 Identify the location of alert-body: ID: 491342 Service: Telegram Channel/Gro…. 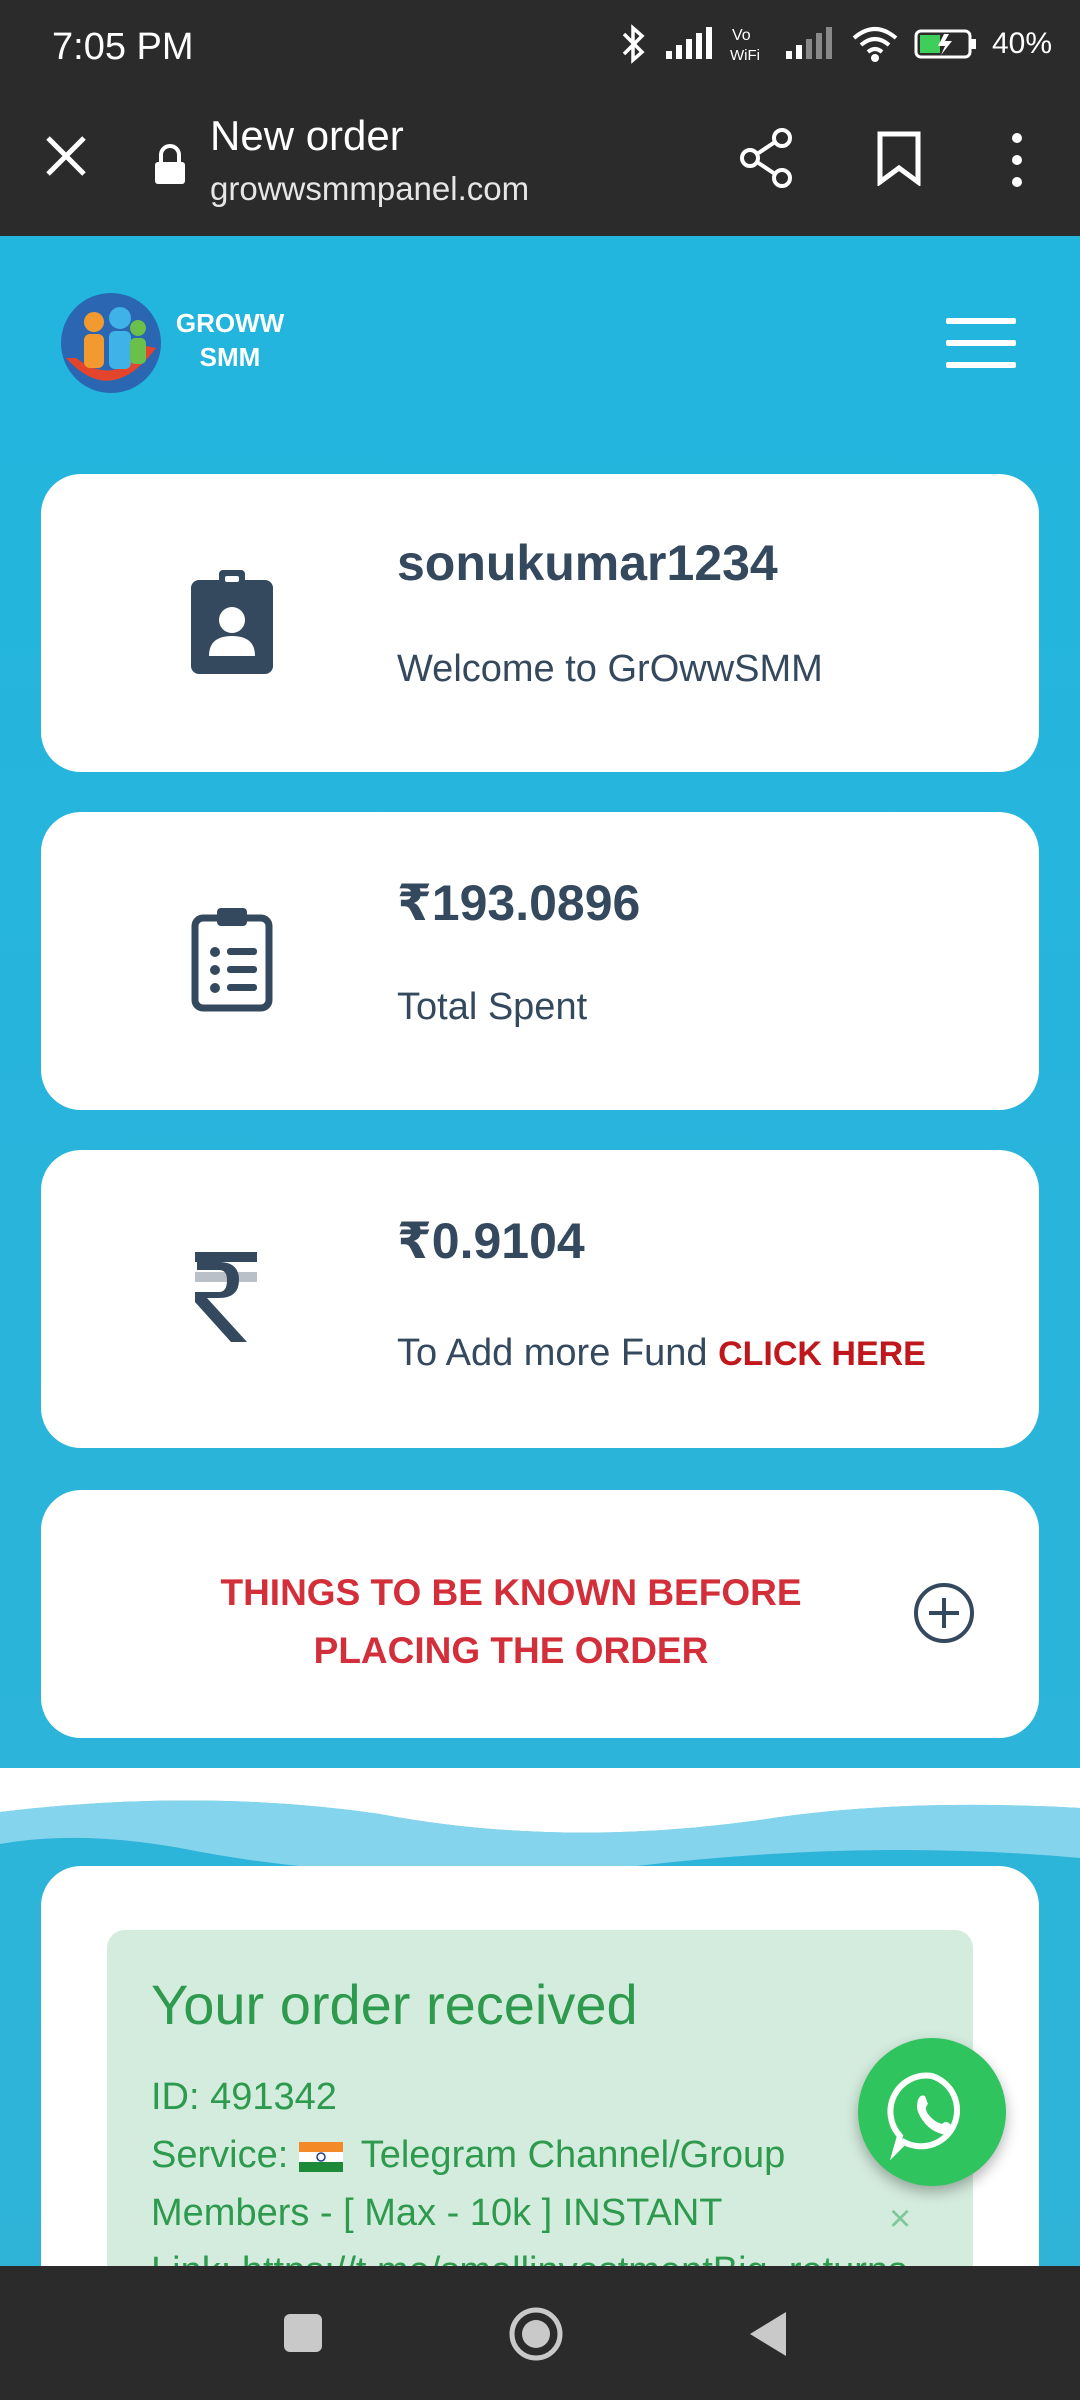
(551, 2167).